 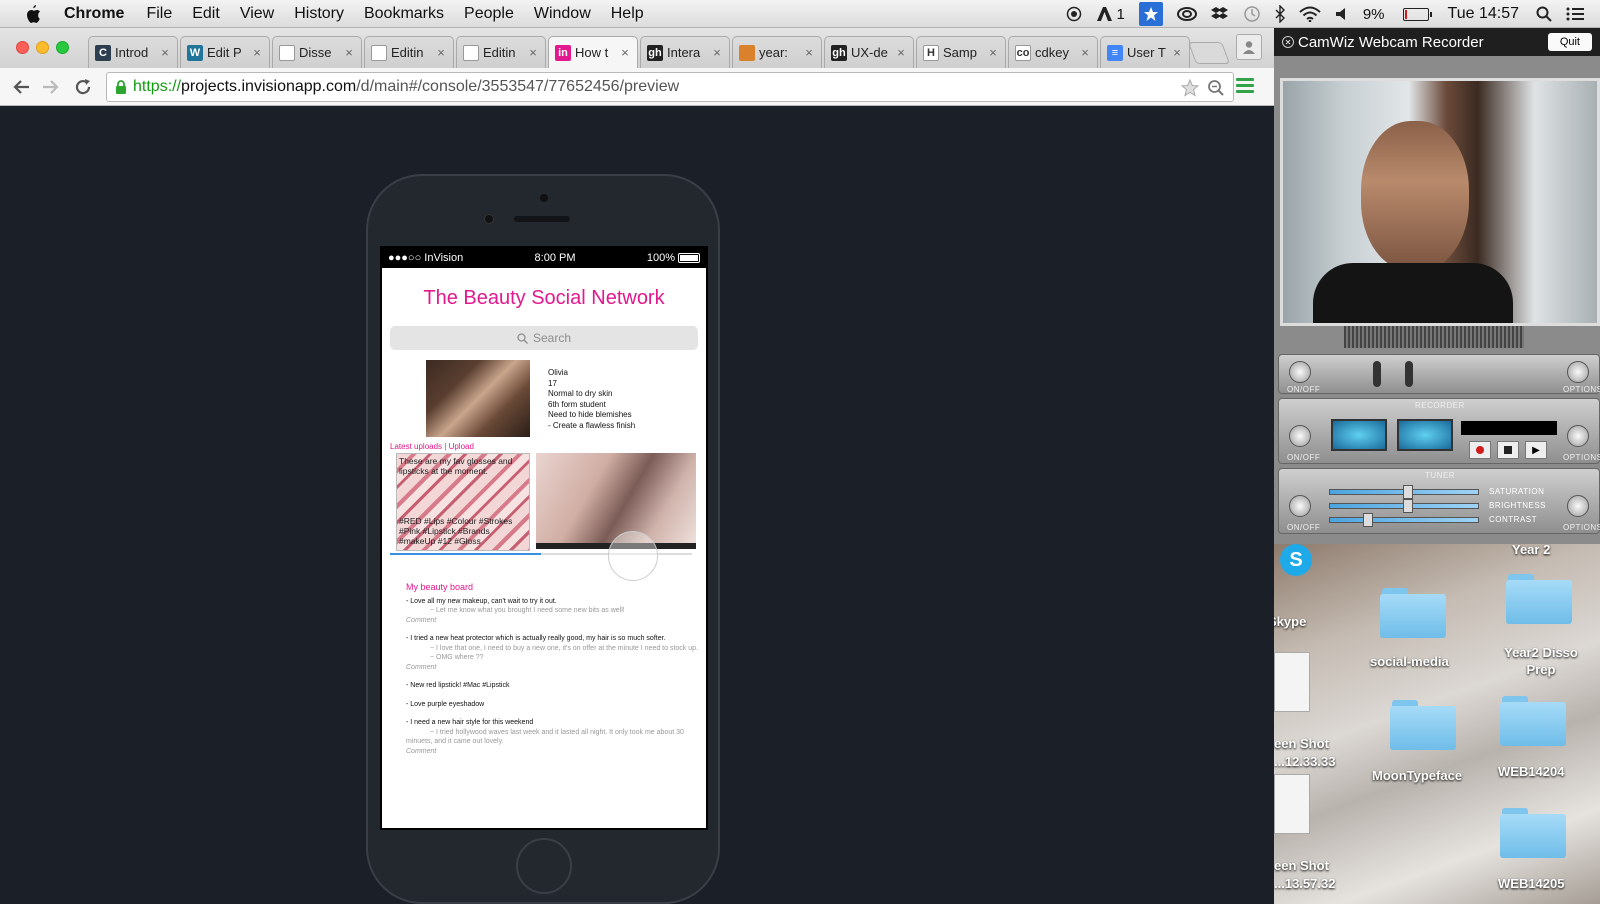 I want to click on browser-tab: gh Intera ×, so click(x=685, y=52).